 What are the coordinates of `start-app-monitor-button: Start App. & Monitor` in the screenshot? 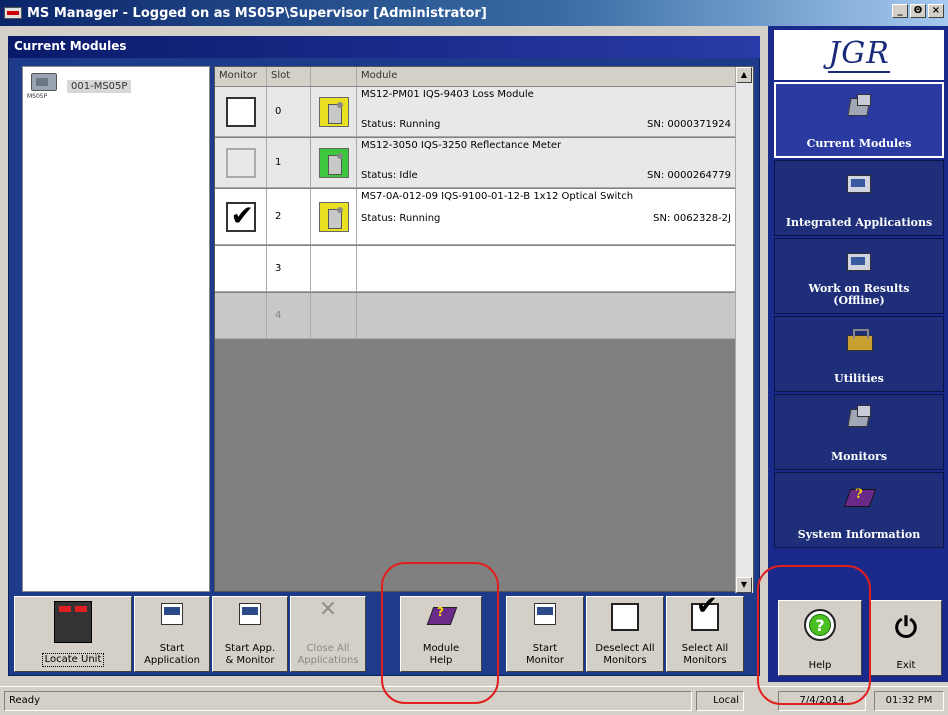 It's located at (250, 634).